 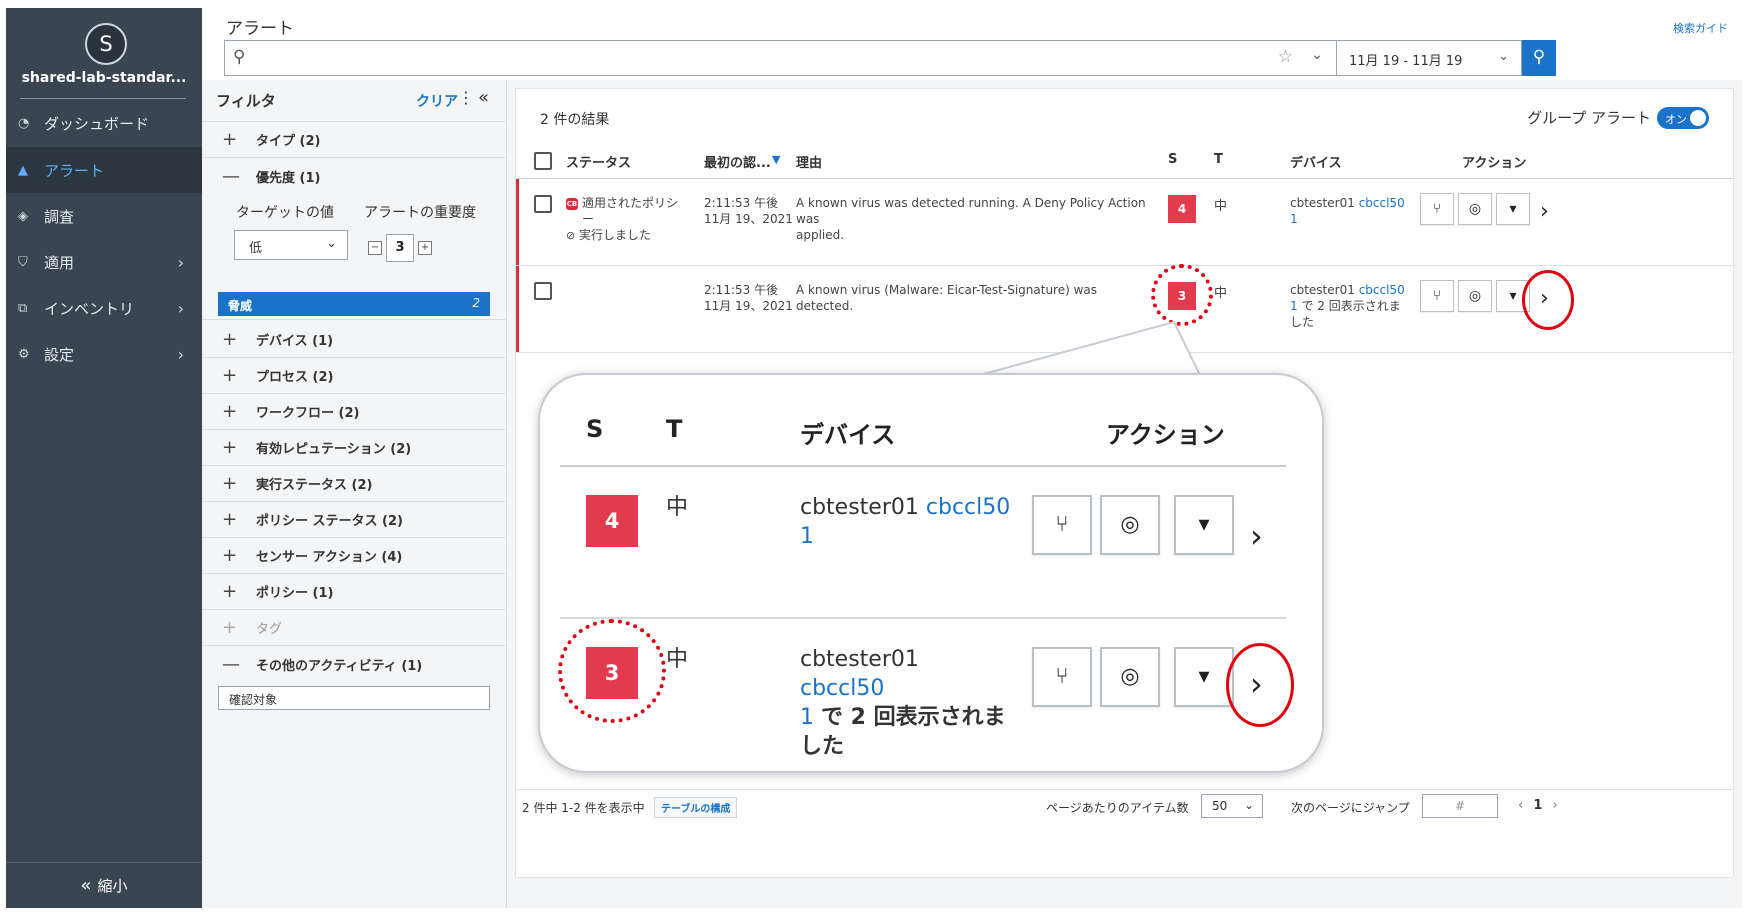 I want to click on filter-section-workflow: + ワークフロー (2), so click(x=354, y=412).